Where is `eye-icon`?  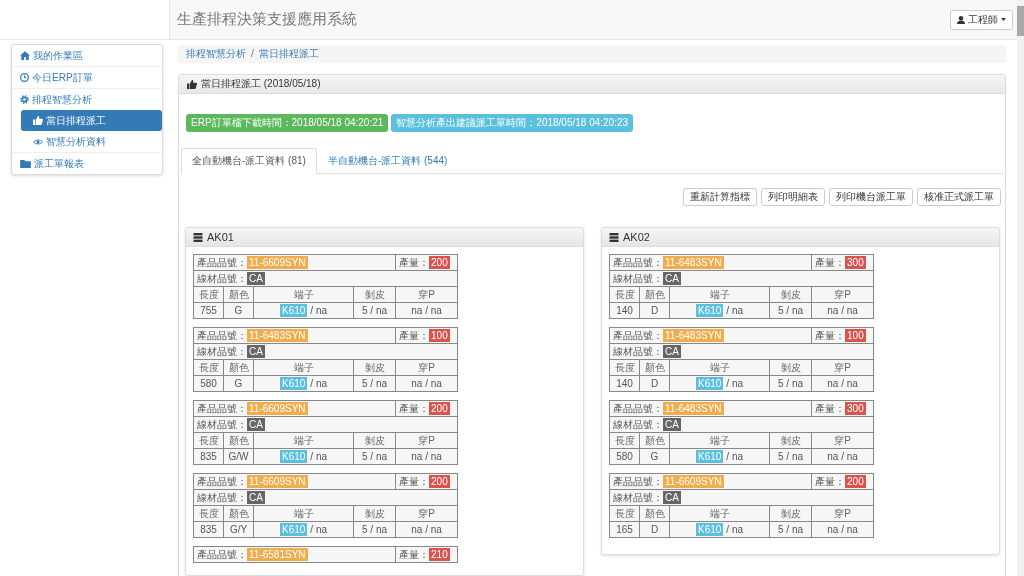 eye-icon is located at coordinates (38, 141).